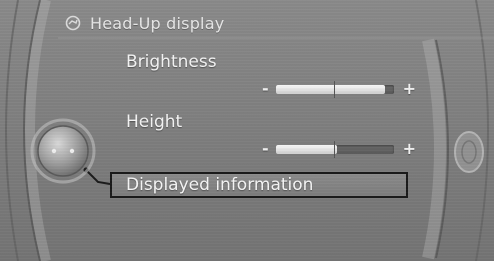  What do you see at coordinates (265, 148) in the screenshot?
I see `height-decrease: -` at bounding box center [265, 148].